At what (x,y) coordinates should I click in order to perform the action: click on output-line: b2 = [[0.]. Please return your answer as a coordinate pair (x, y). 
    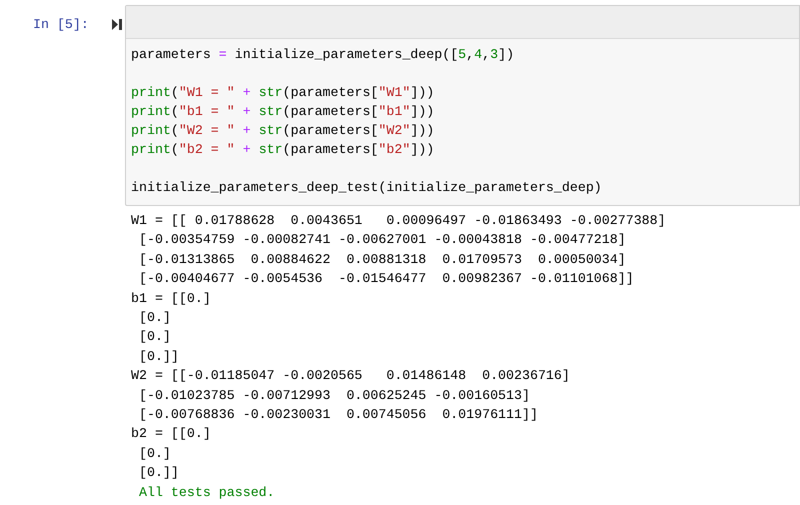
    Looking at the image, I should click on (171, 434).